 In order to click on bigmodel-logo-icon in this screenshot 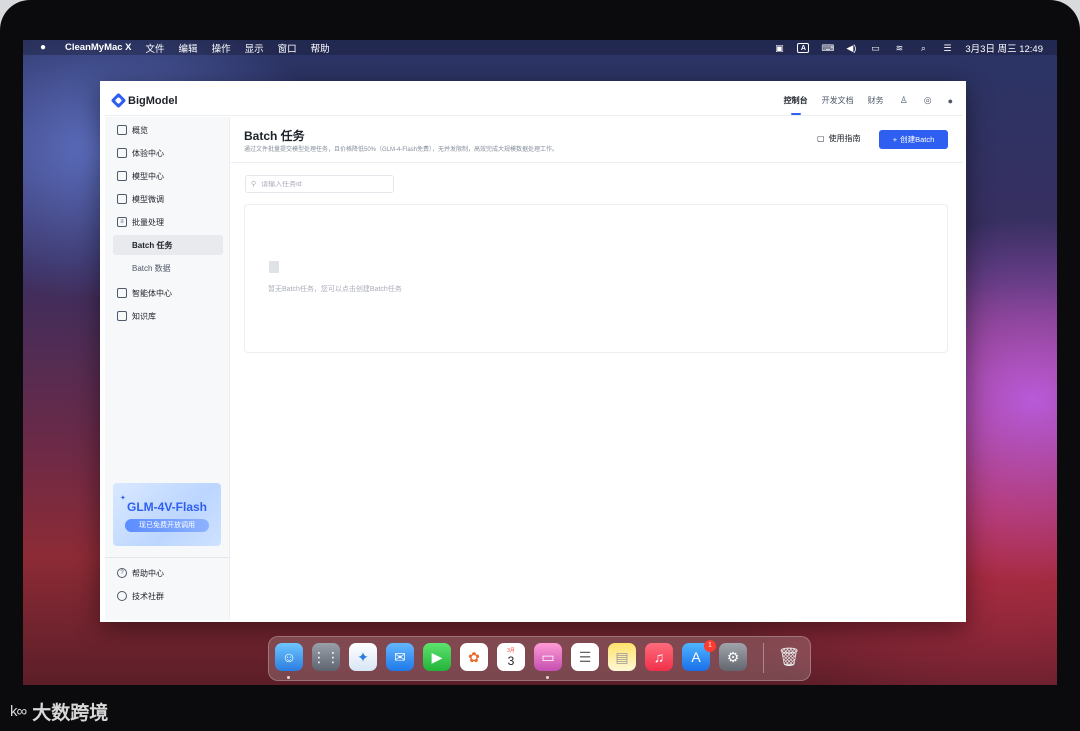, I will do `click(118, 100)`.